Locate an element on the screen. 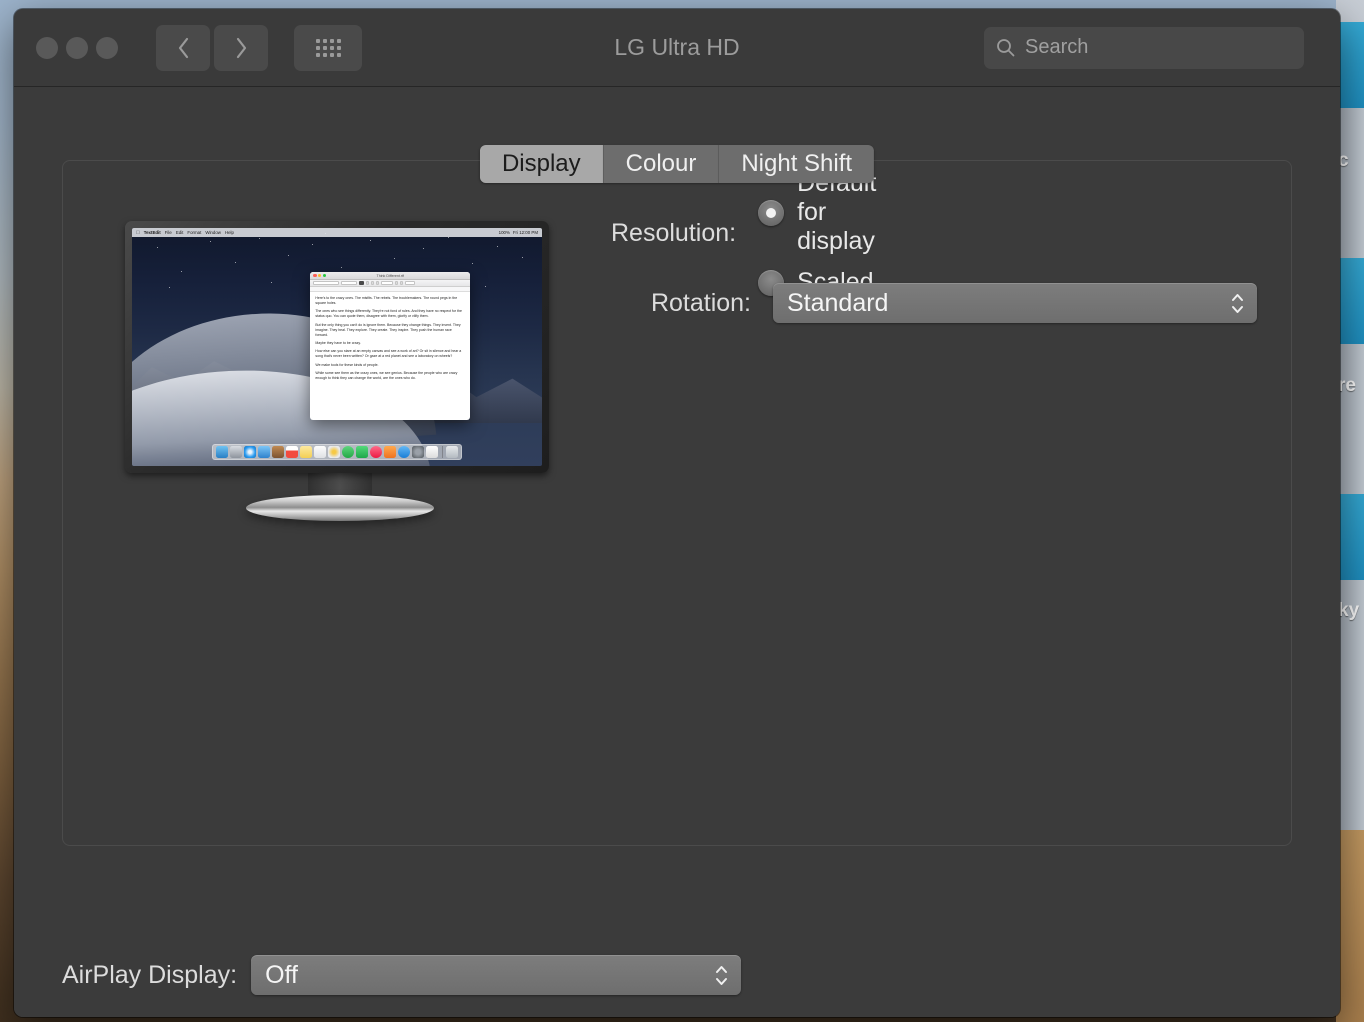  traffic-lights is located at coordinates (77, 47).